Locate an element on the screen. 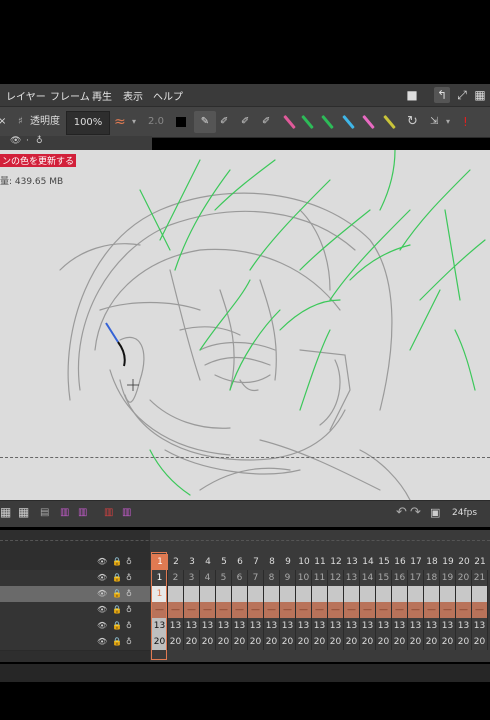 This screenshot has width=490, height=720. blue-pen-icon is located at coordinates (348, 122).